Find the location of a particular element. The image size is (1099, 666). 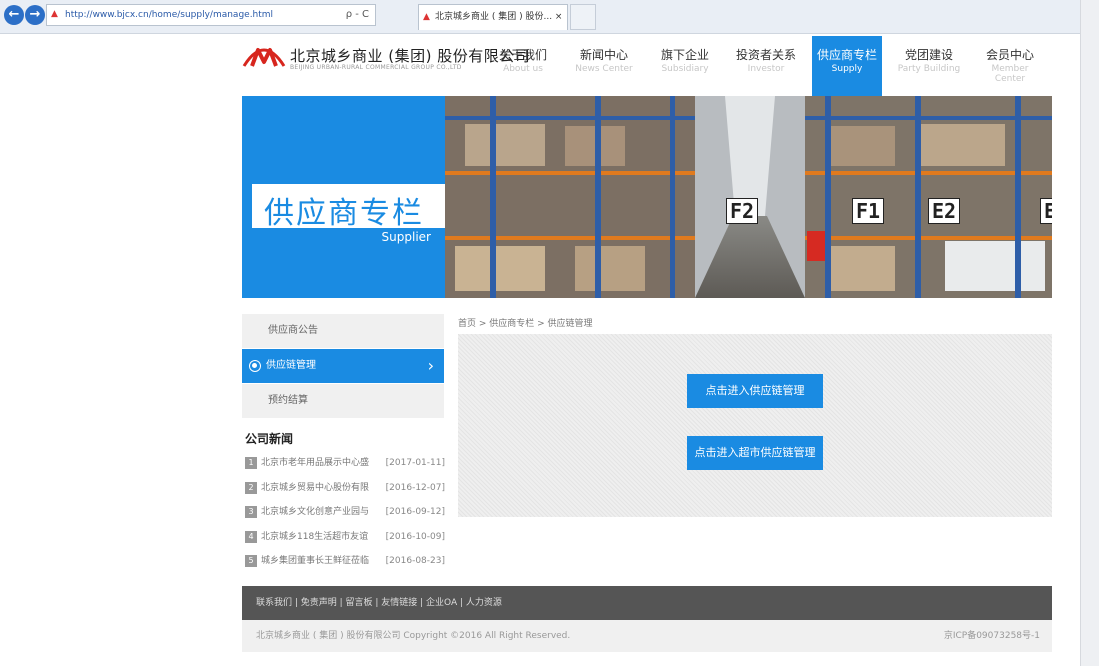

browser-tab: ▲ 北京城乡商业 ( 集团 ) 股份... × is located at coordinates (493, 17).